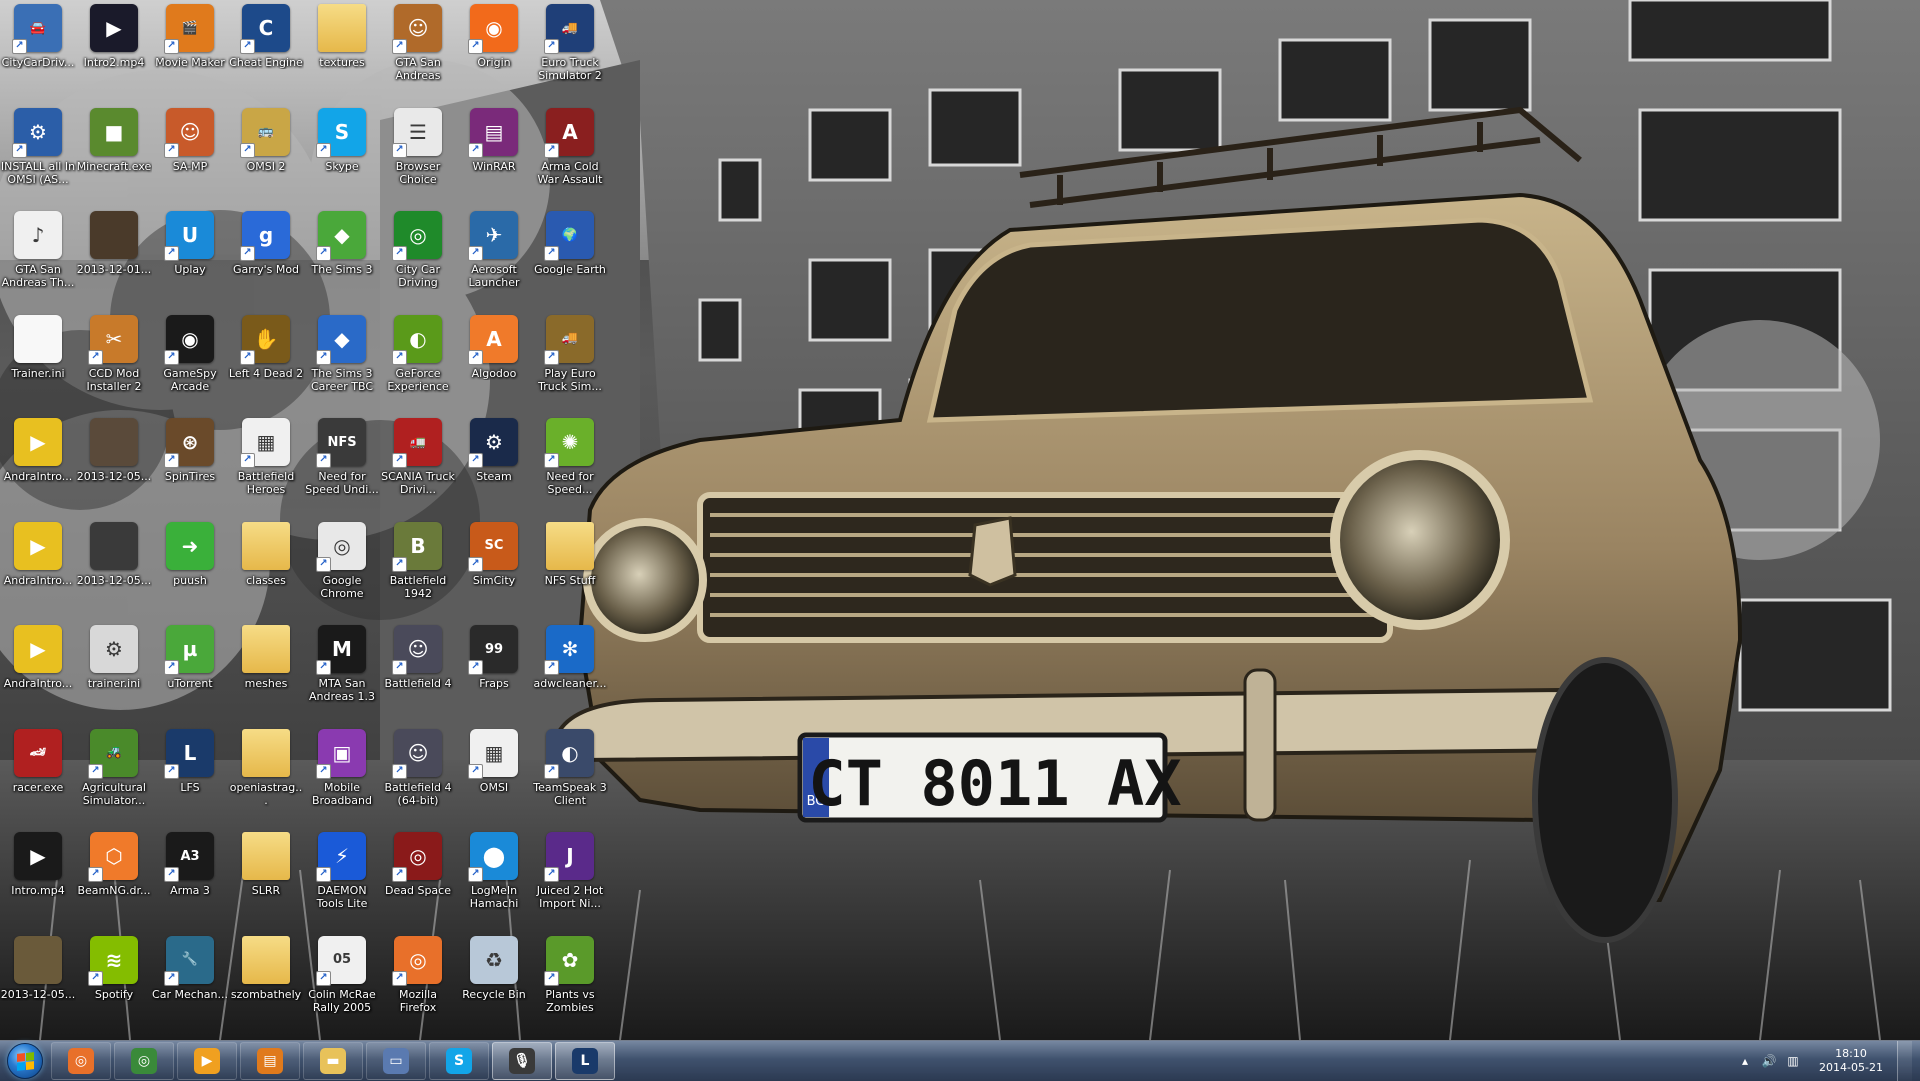 This screenshot has width=1920, height=1081. What do you see at coordinates (418, 775) in the screenshot?
I see `desktop-icon: ☺ ↗ Battlefield 4 (64-bit)` at bounding box center [418, 775].